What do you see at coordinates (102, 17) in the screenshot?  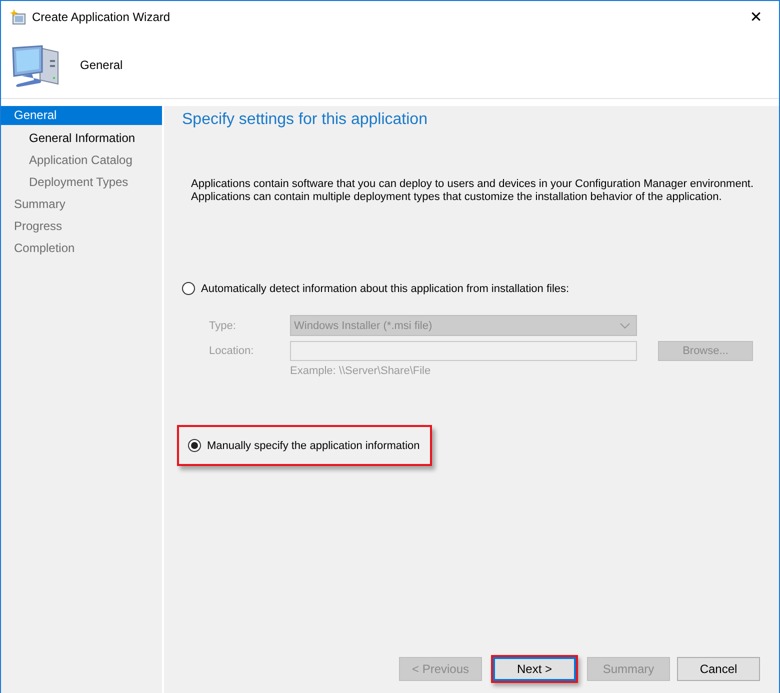 I see `window-title: Create Application Wizard` at bounding box center [102, 17].